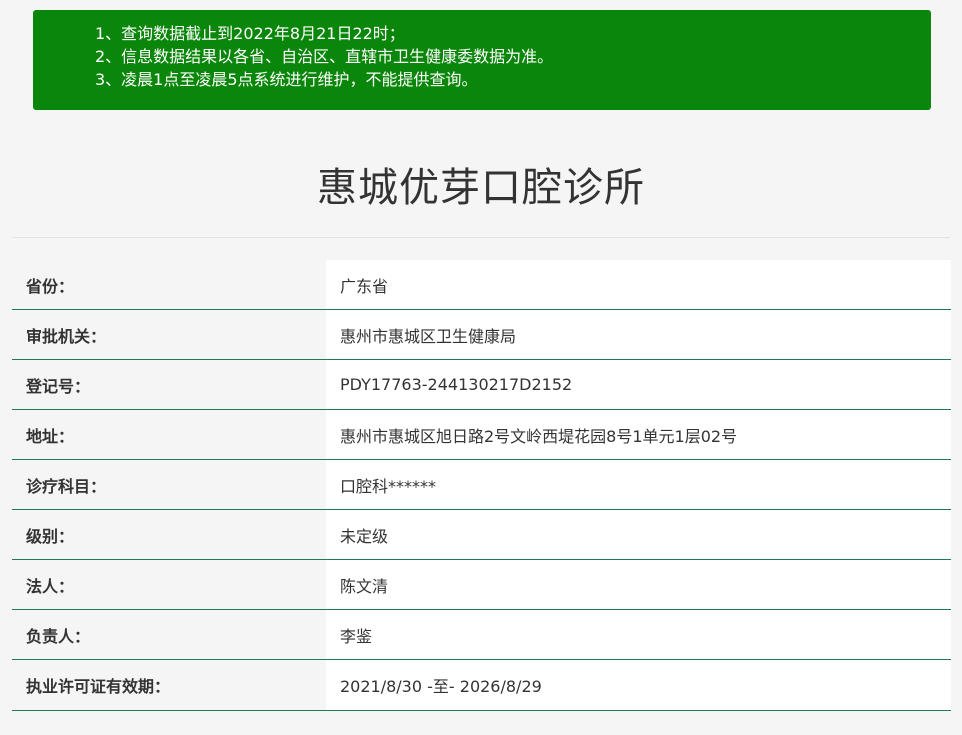  I want to click on row-value: 惠州市惠城区旭日路2号文岭西堤花园8号1单元1层02号, so click(638, 434).